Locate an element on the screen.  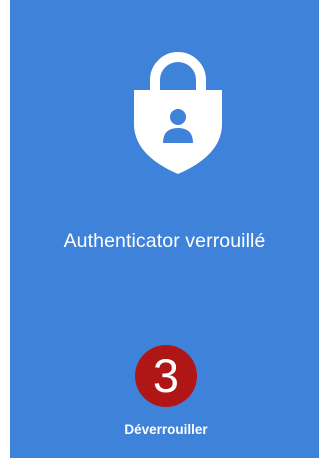
unlock-button-label: Déverrouiller is located at coordinates (166, 429).